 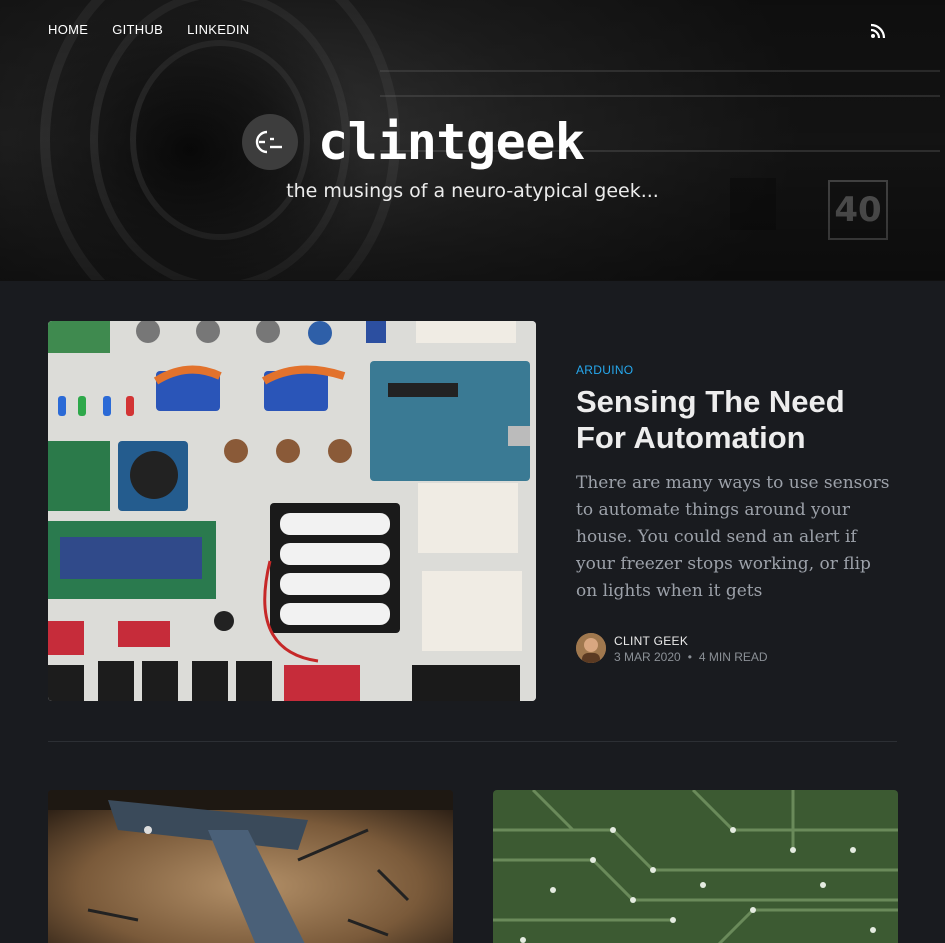 What do you see at coordinates (647, 657) in the screenshot?
I see `post-date: 3 MAR 2020` at bounding box center [647, 657].